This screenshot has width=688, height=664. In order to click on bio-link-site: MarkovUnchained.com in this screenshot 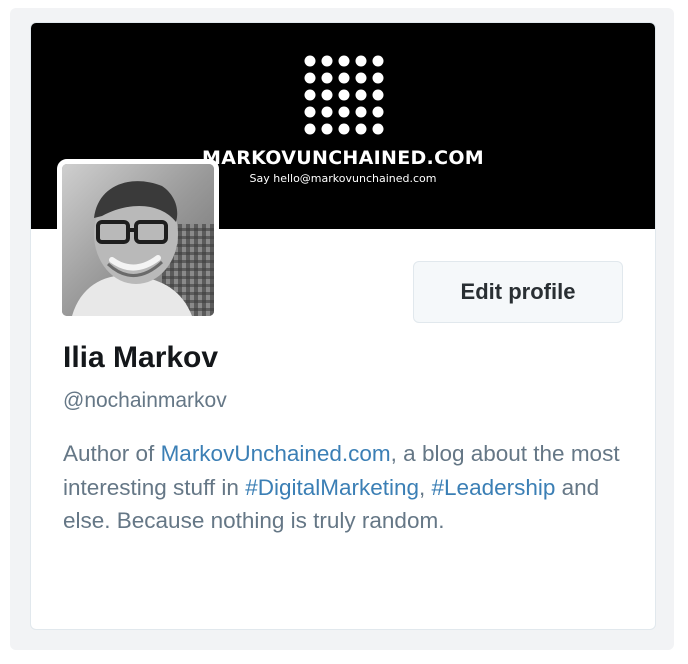, I will do `click(276, 453)`.